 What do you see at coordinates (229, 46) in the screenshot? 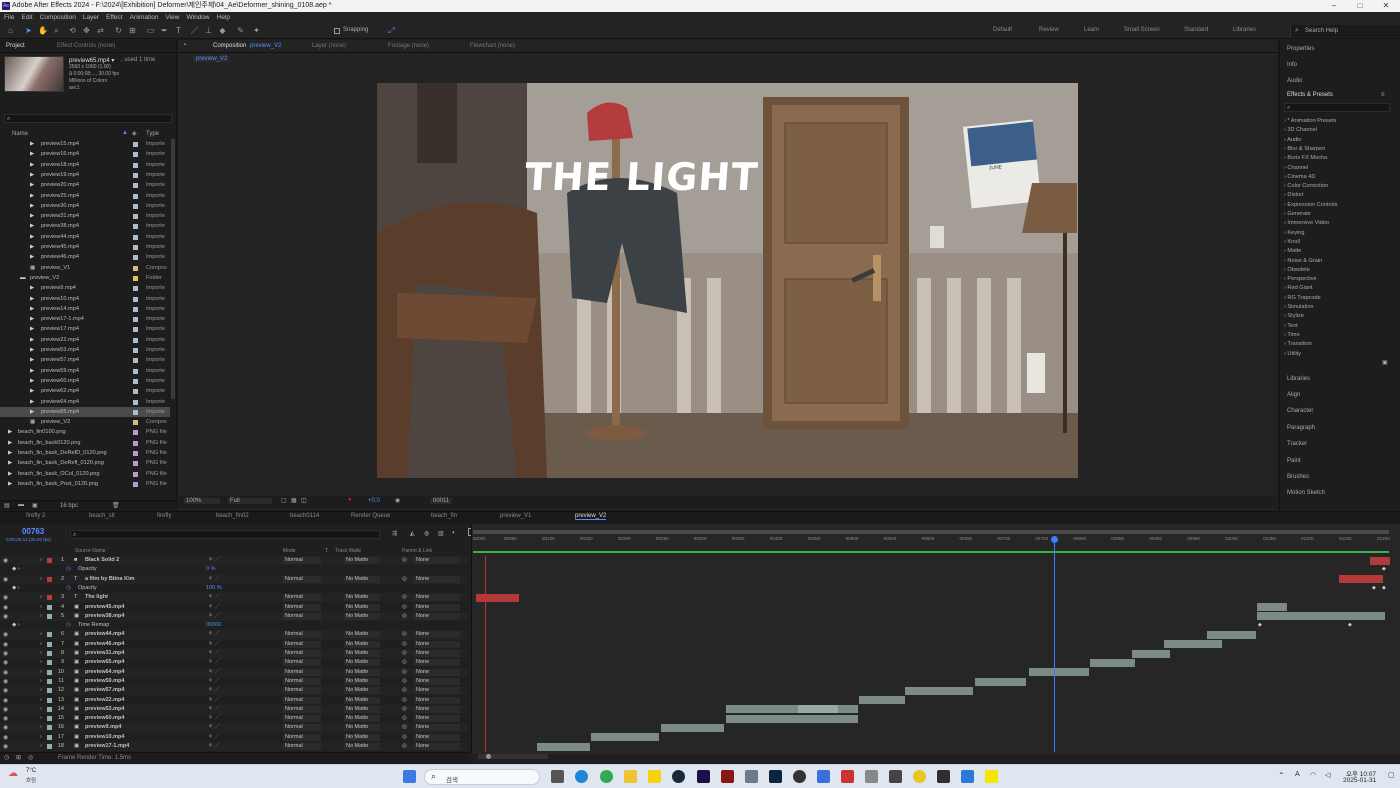
I see `tab-composition: Composition` at bounding box center [229, 46].